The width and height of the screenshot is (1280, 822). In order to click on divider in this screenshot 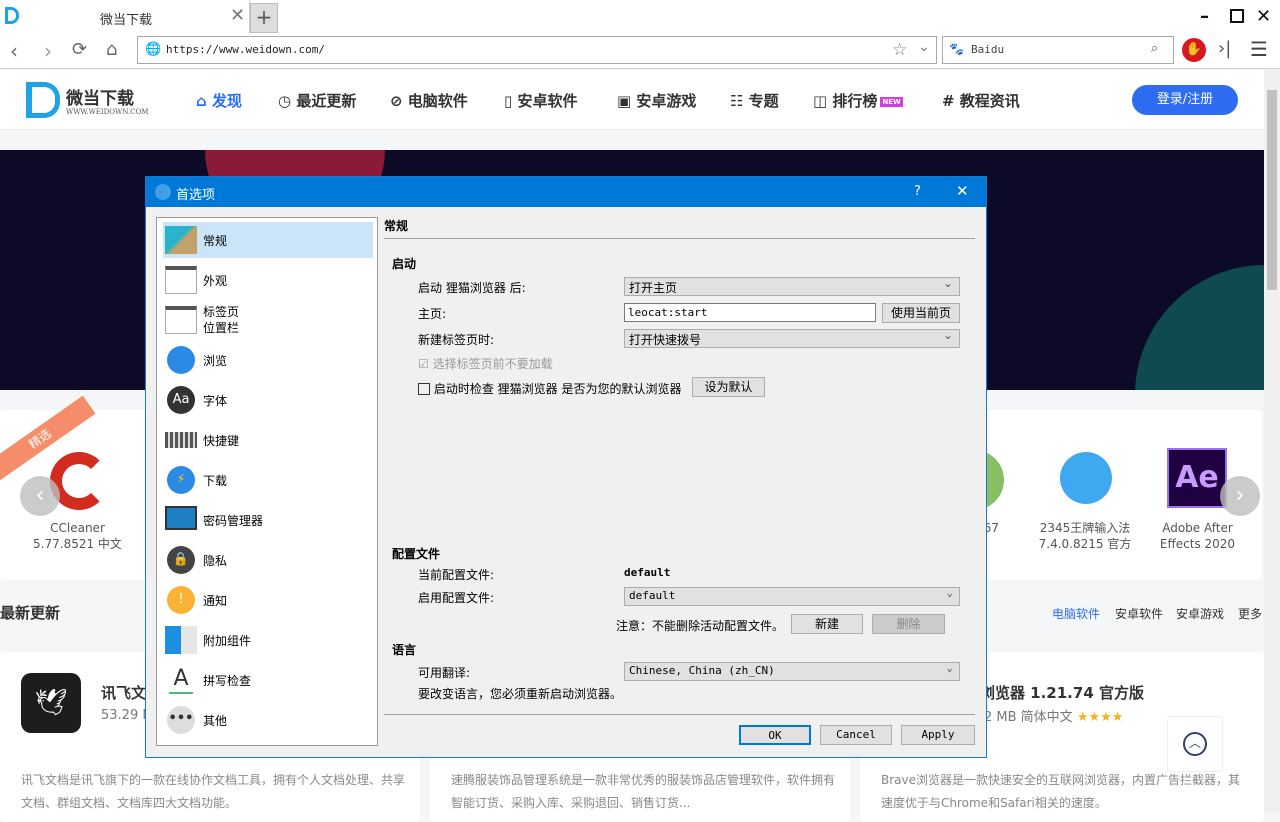, I will do `click(679, 238)`.